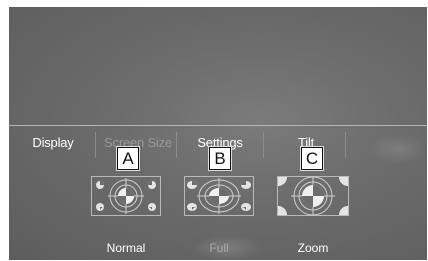 This screenshot has height=261, width=428. I want to click on option-label-full: Full, so click(219, 248).